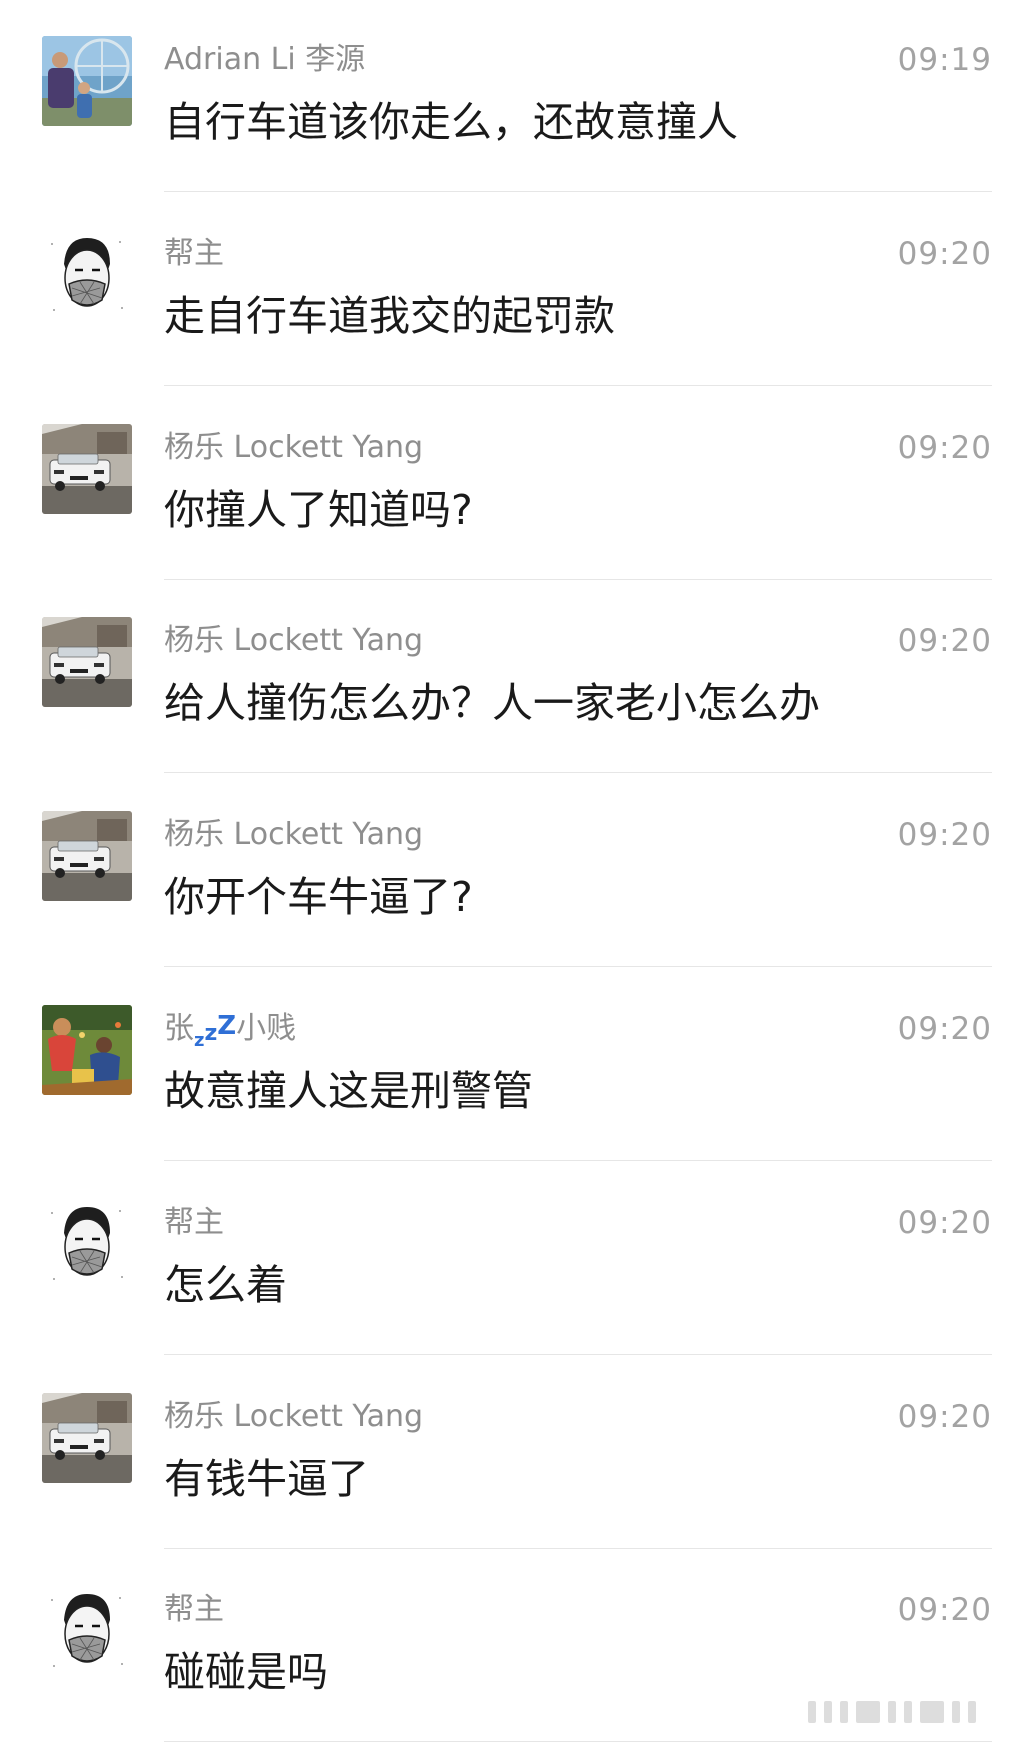 The width and height of the screenshot is (1032, 1742). Describe the element at coordinates (318, 510) in the screenshot. I see `message-text: 你撞人了知道吗?` at that location.